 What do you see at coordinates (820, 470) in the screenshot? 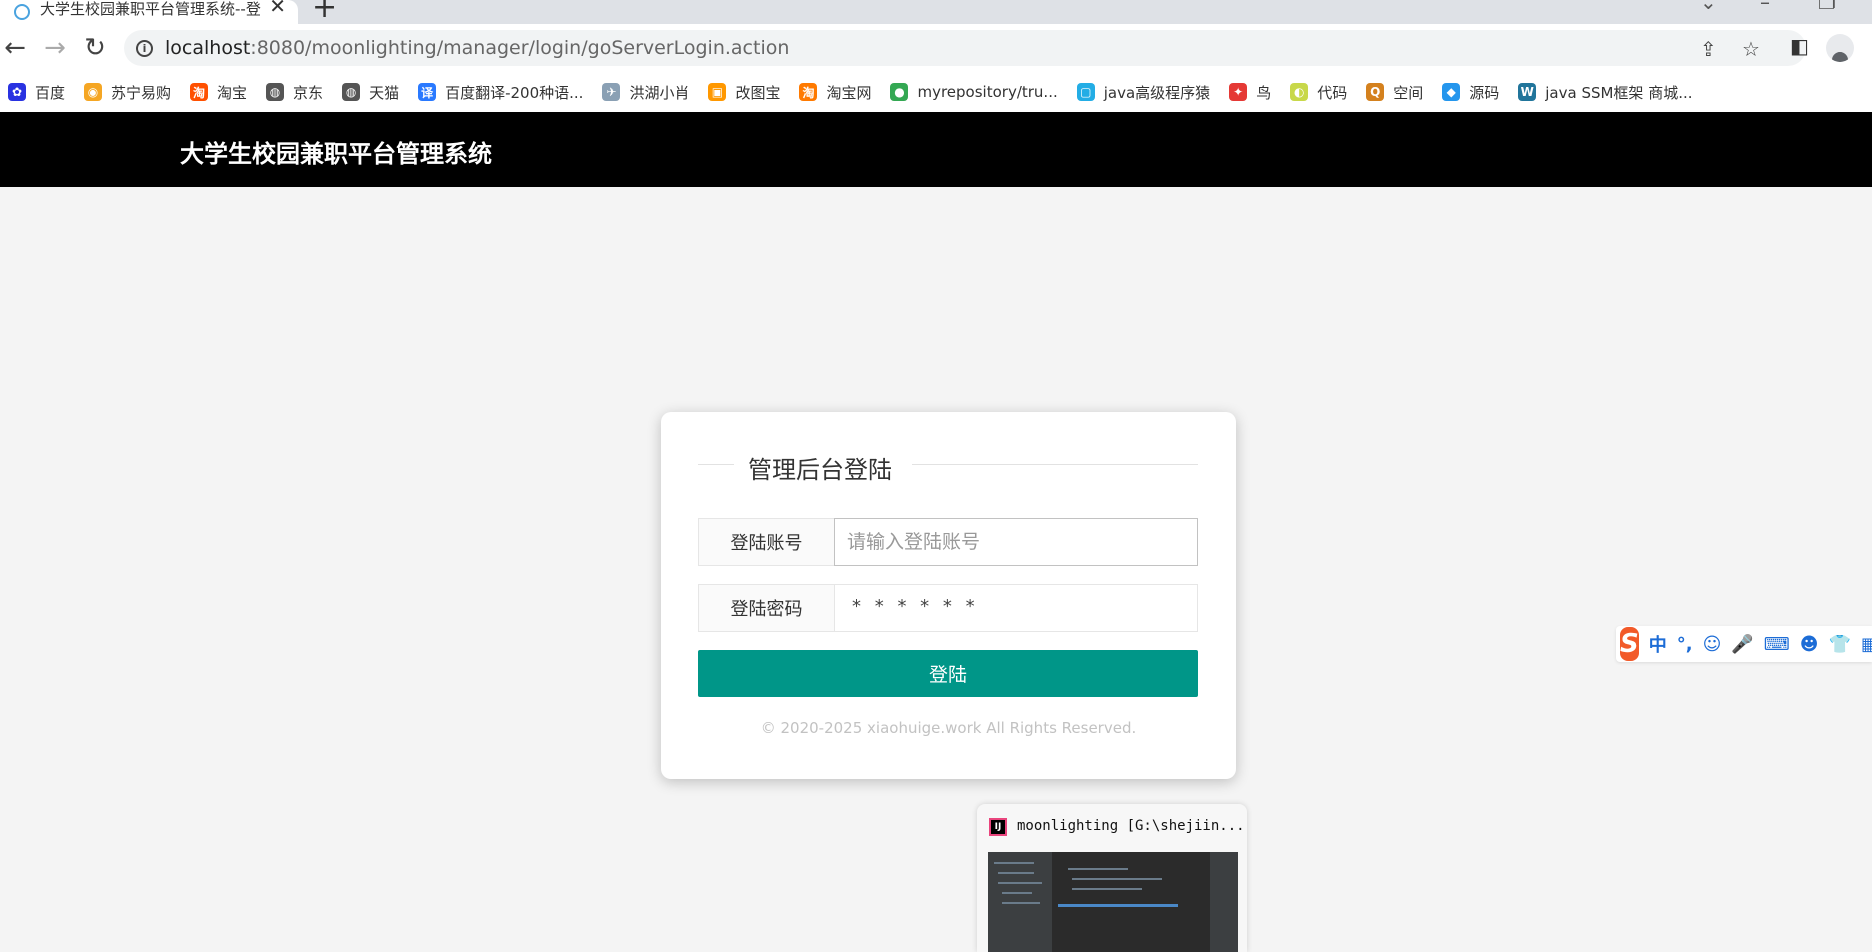
I see `login-heading: 管理后台登陆` at bounding box center [820, 470].